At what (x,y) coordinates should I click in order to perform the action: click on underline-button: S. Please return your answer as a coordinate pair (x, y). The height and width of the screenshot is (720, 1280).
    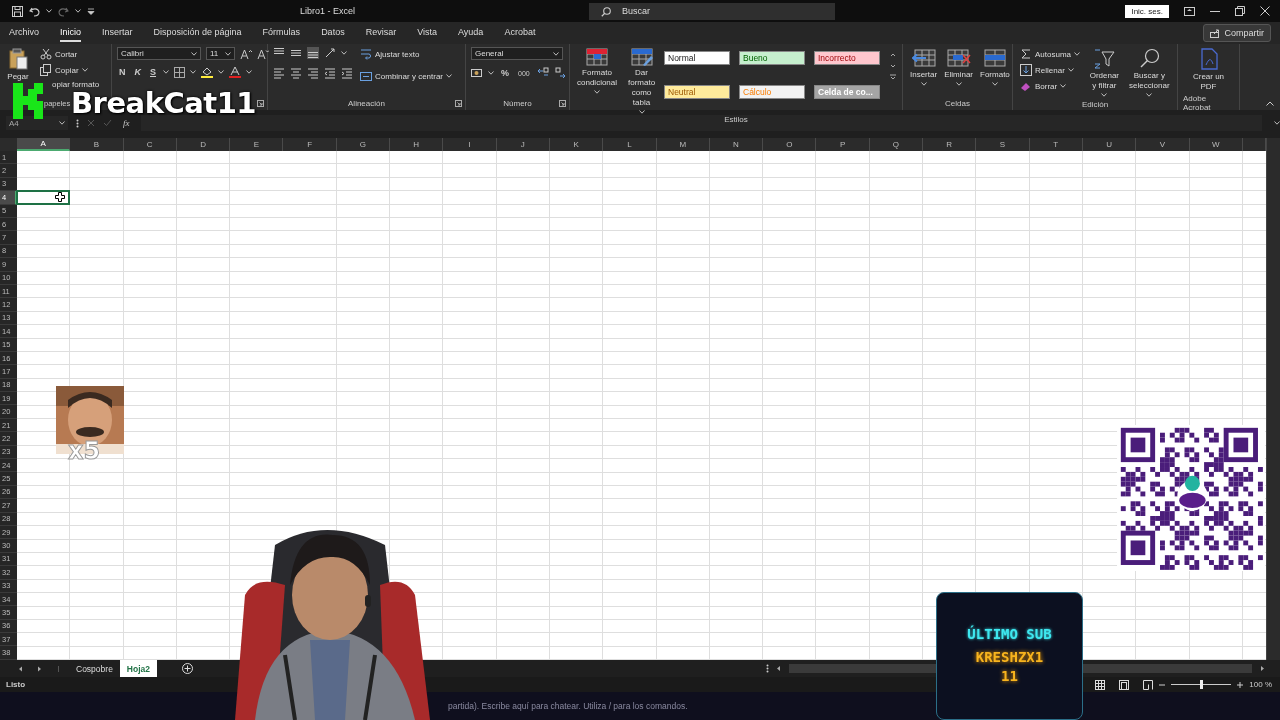
    Looking at the image, I should click on (153, 72).